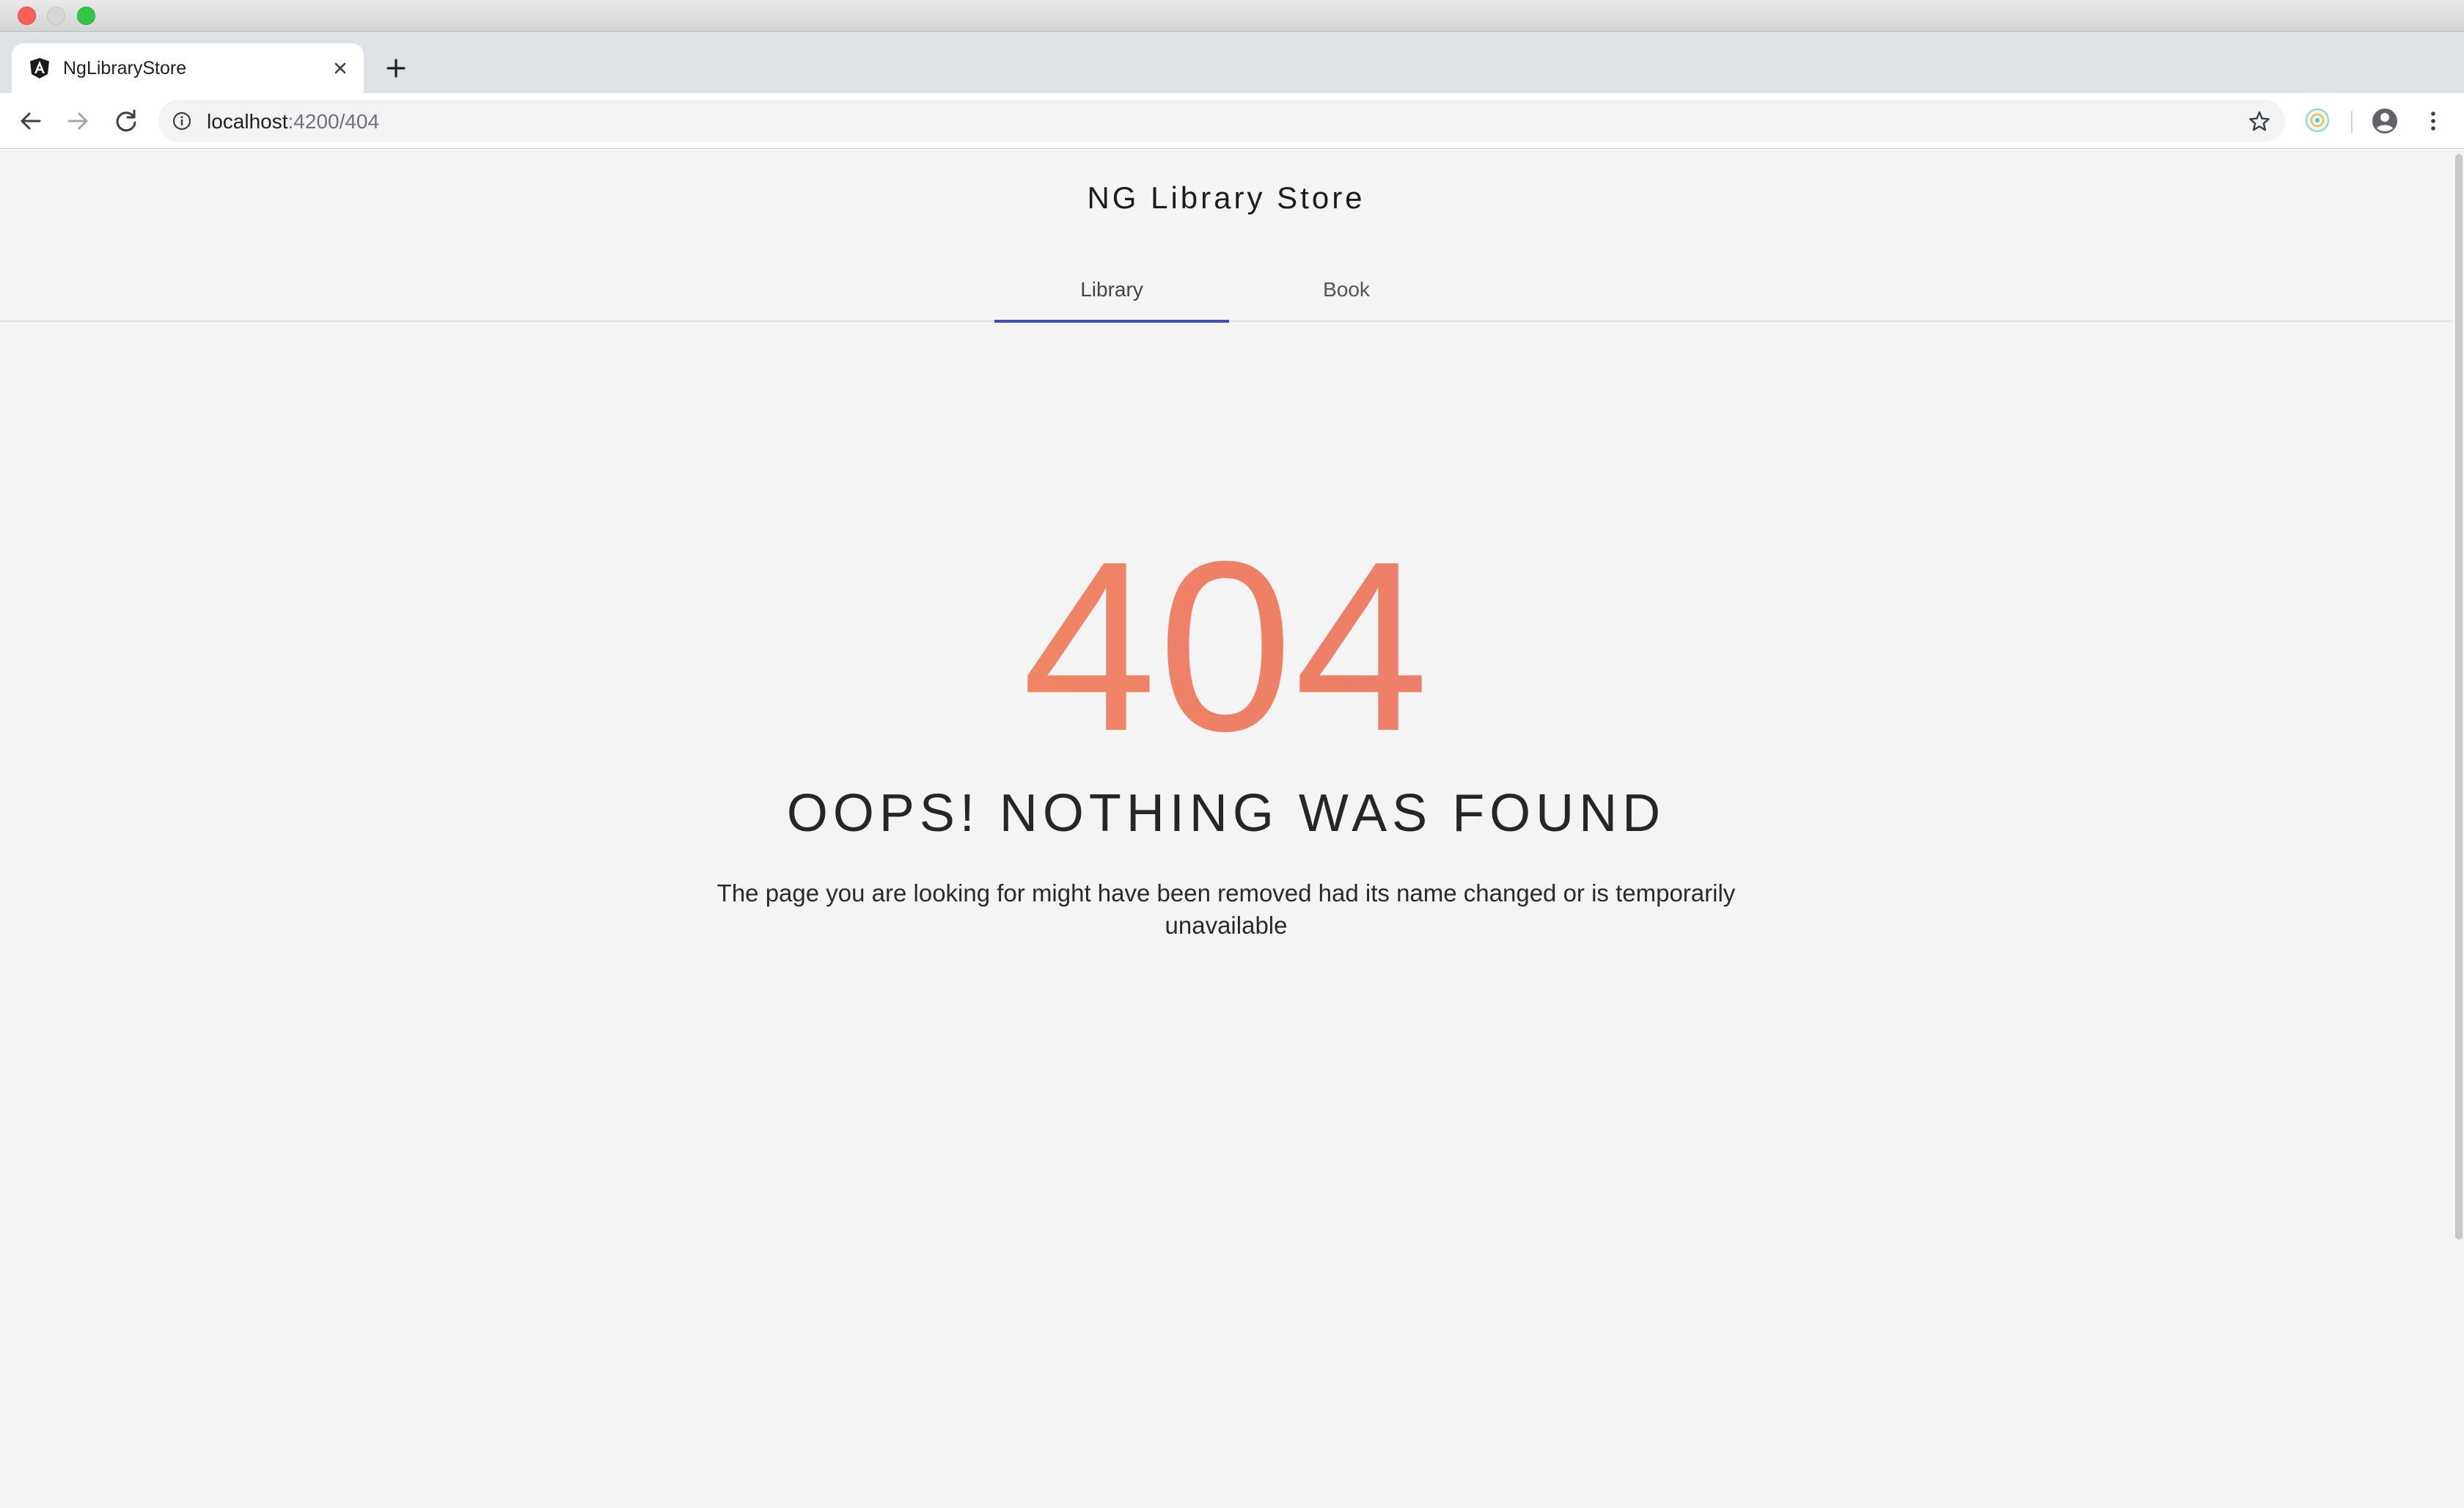  What do you see at coordinates (2385, 121) in the screenshot?
I see `account-circle-icon` at bounding box center [2385, 121].